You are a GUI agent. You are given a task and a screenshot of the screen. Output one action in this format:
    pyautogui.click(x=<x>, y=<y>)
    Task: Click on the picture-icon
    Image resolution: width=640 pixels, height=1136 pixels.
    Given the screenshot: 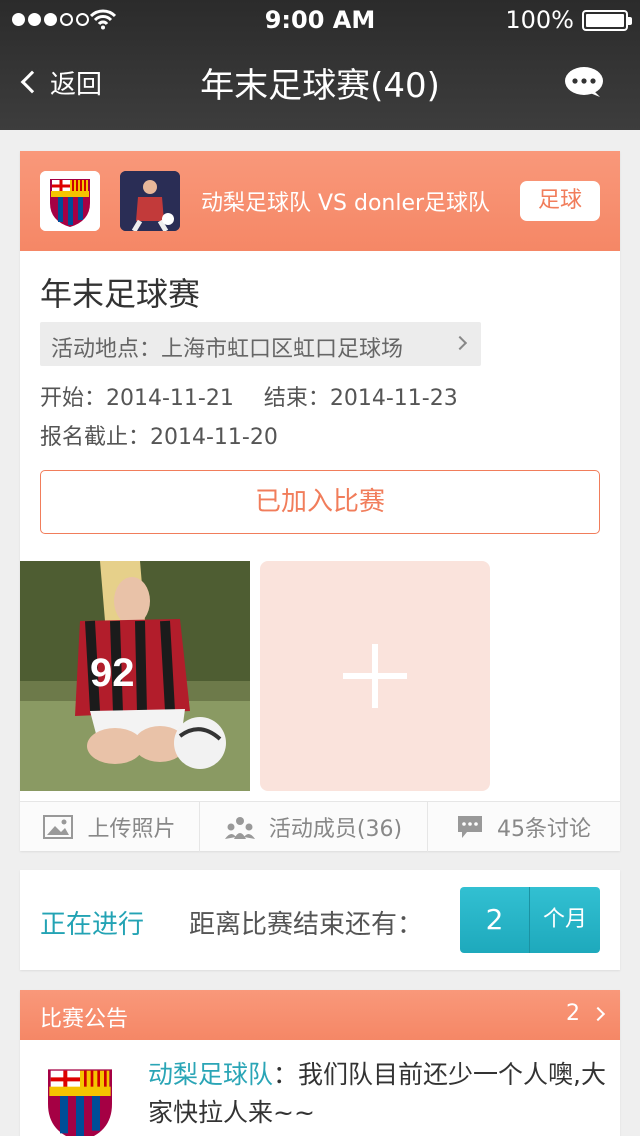 What is the action you would take?
    pyautogui.click(x=58, y=827)
    